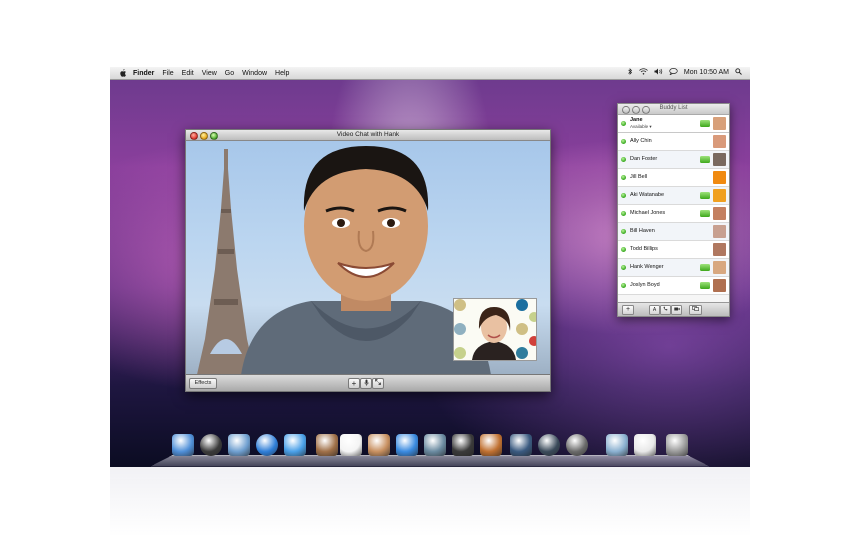  What do you see at coordinates (673, 124) in the screenshot?
I see `my-status-row: Jane Available ▾` at bounding box center [673, 124].